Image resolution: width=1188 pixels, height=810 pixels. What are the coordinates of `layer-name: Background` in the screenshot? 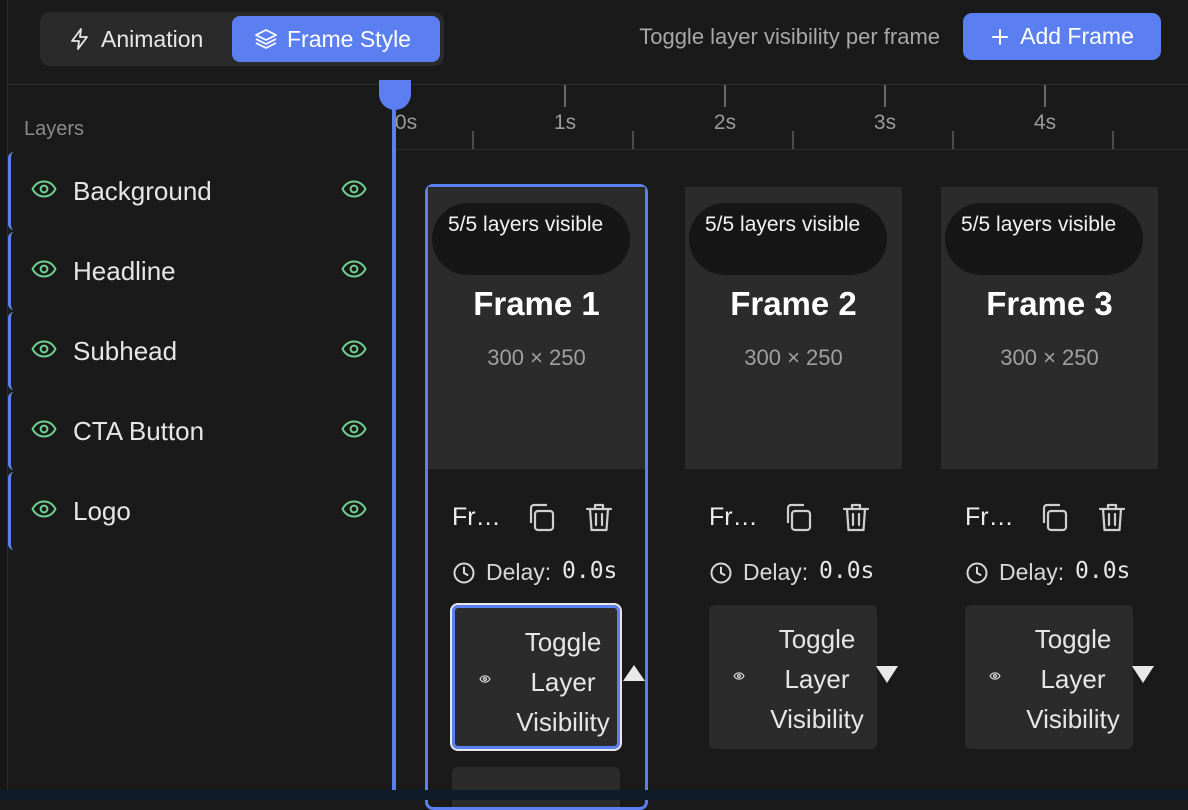 It's located at (142, 191).